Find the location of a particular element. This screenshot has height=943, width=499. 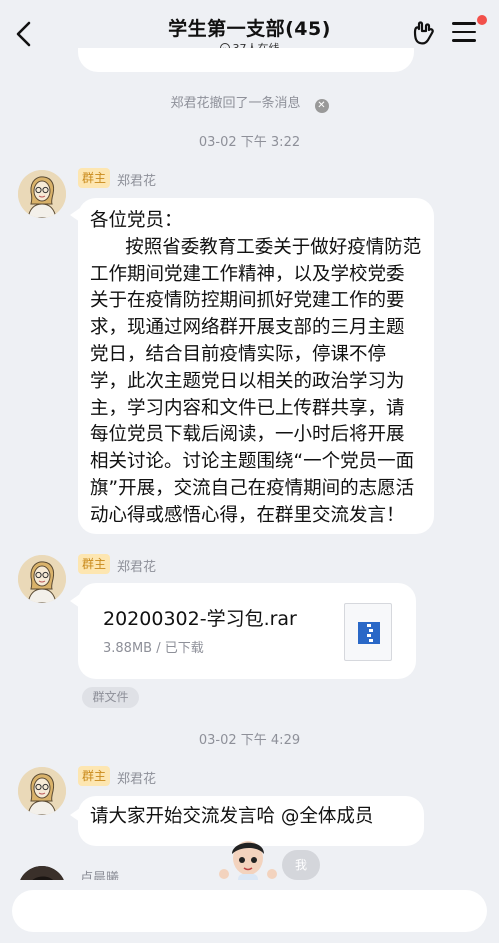

close-icon: ✕ is located at coordinates (321, 106).